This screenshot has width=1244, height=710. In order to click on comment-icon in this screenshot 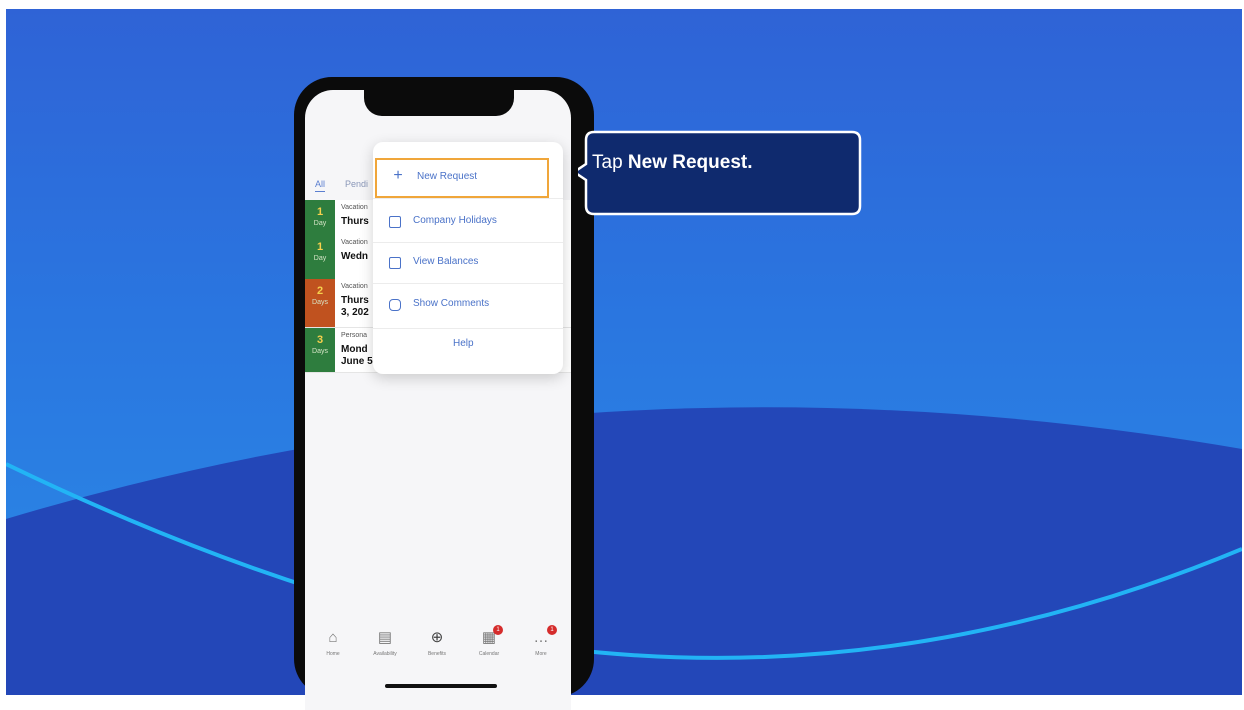, I will do `click(395, 305)`.